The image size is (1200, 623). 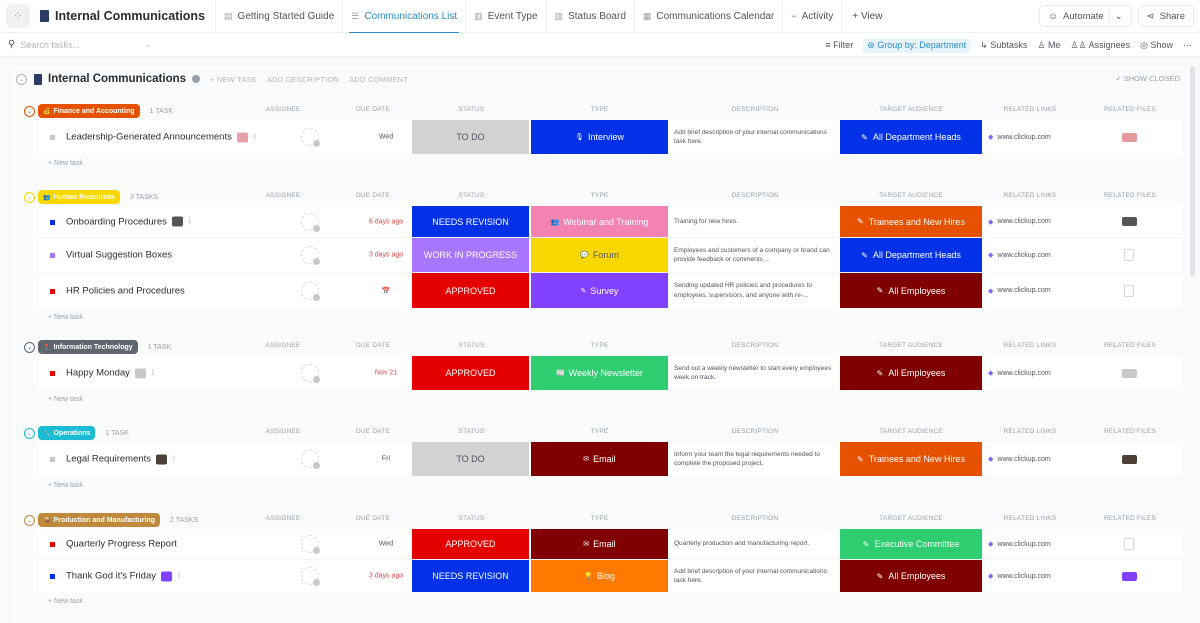 I want to click on status-cell: NEEDS REVISION, so click(x=470, y=221).